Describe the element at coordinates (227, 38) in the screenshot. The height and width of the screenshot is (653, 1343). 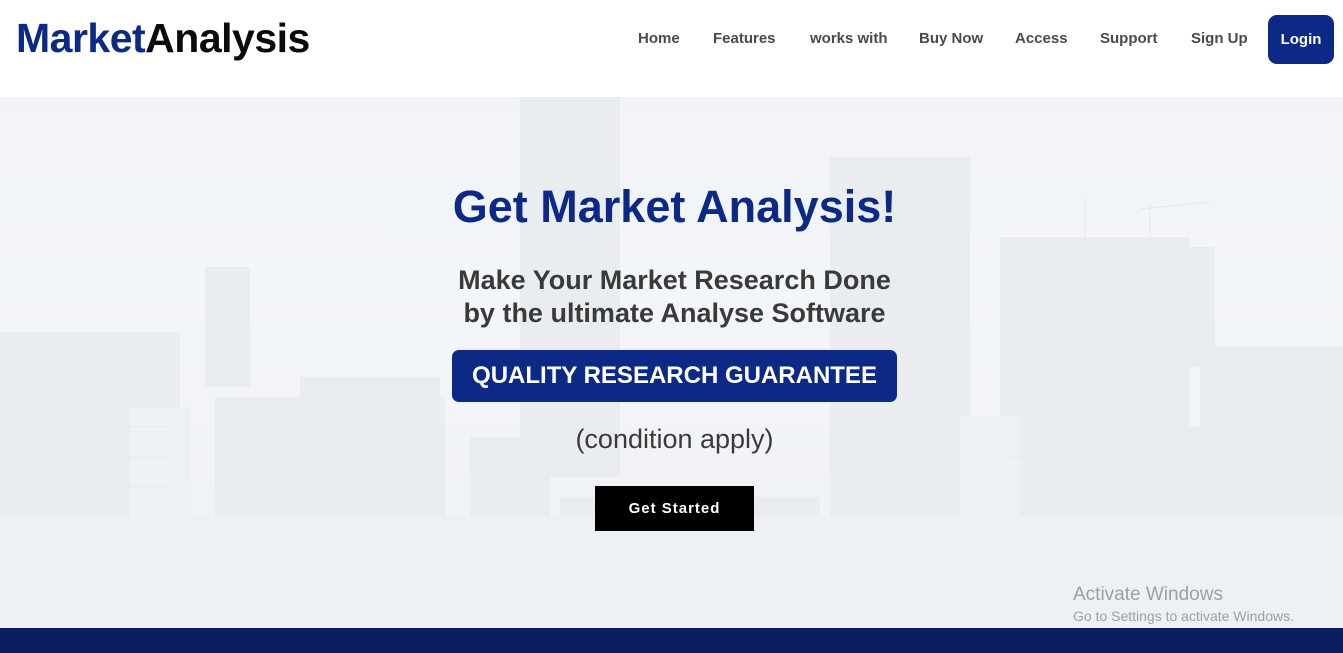
I see `logo-analysis: Analysis` at that location.